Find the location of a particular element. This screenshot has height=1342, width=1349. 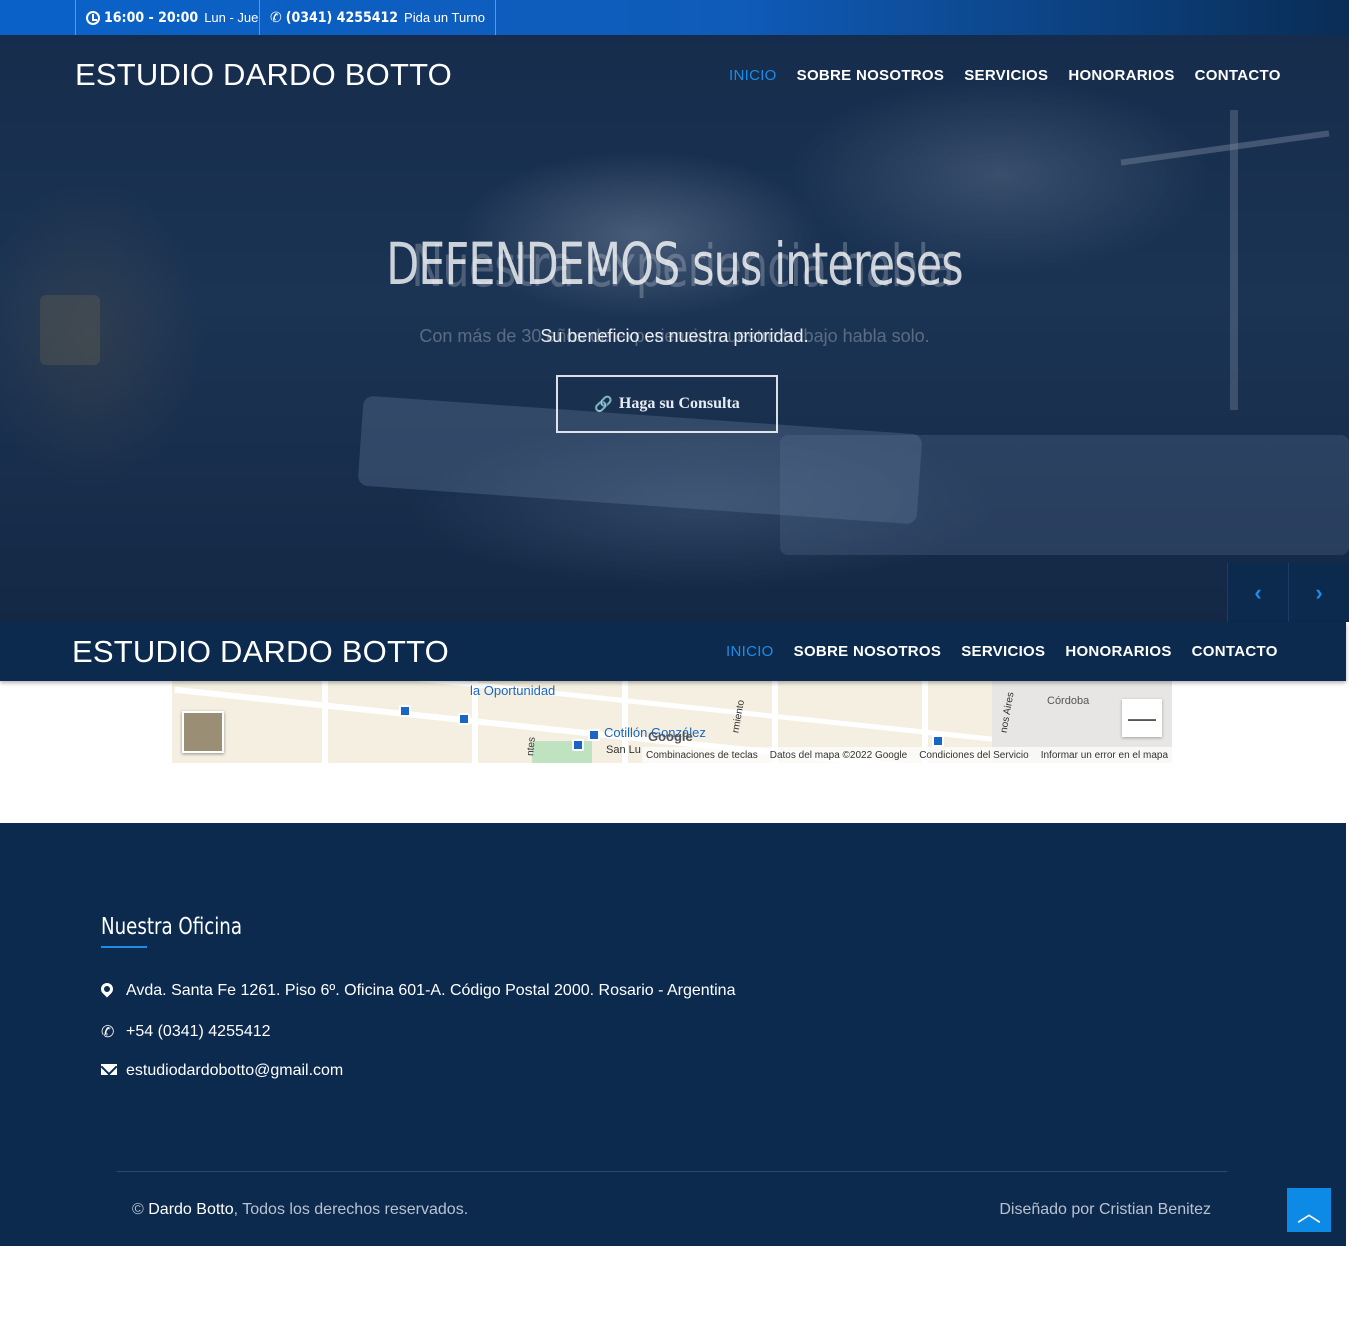

hero-subtitle: Su beneficio es nuestra prioridad. is located at coordinates (674, 336).